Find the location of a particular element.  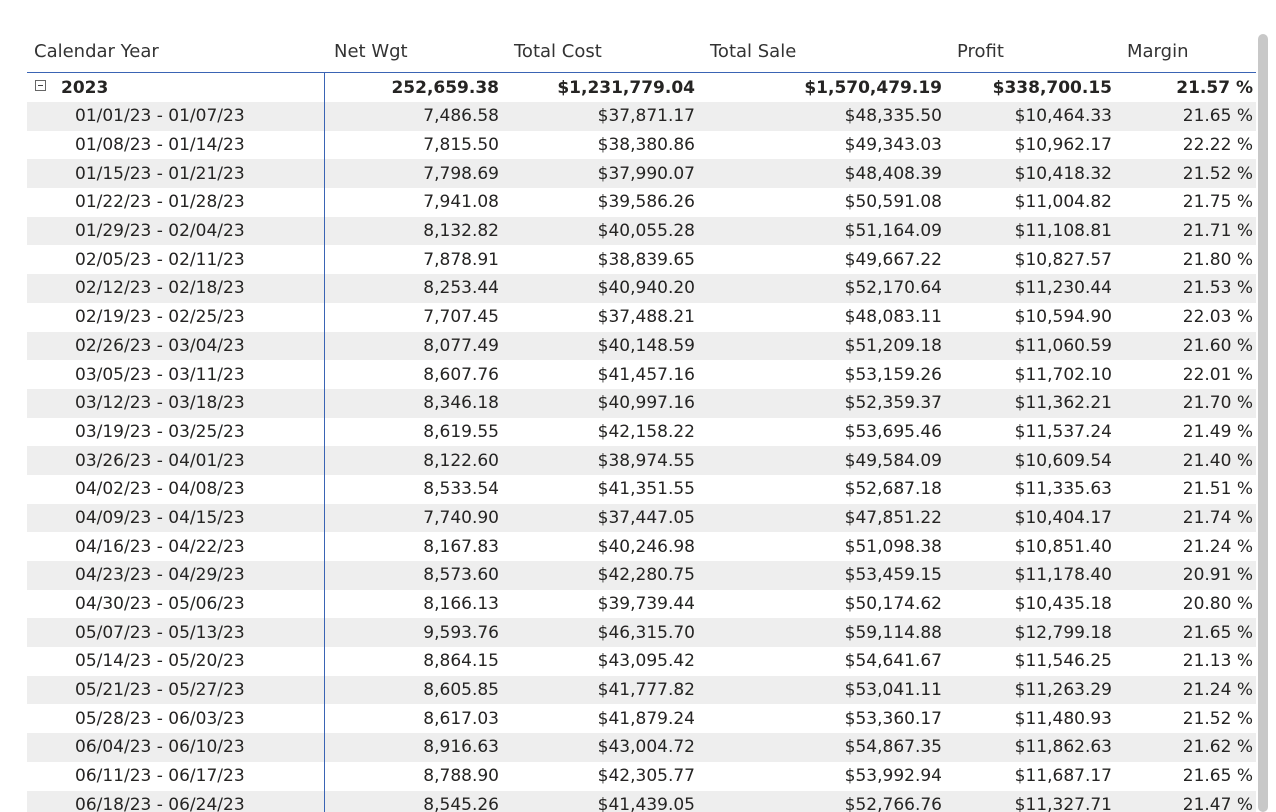

column-header-total-sale: Total Sale is located at coordinates (833, 51).